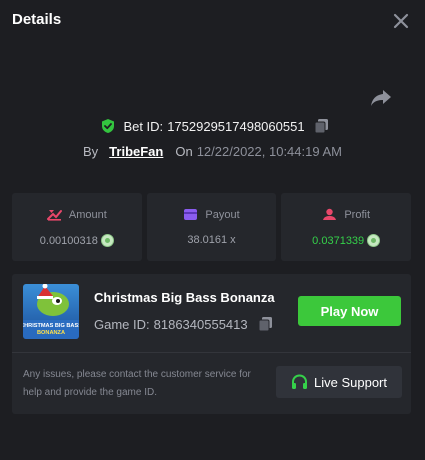 This screenshot has height=460, width=425. I want to click on modal-header: Details, so click(212, 21).